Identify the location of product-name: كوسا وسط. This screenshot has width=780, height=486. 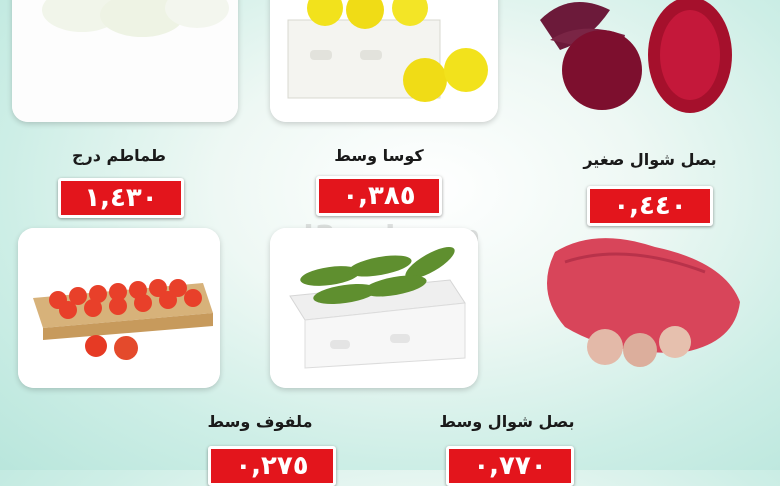
(379, 155).